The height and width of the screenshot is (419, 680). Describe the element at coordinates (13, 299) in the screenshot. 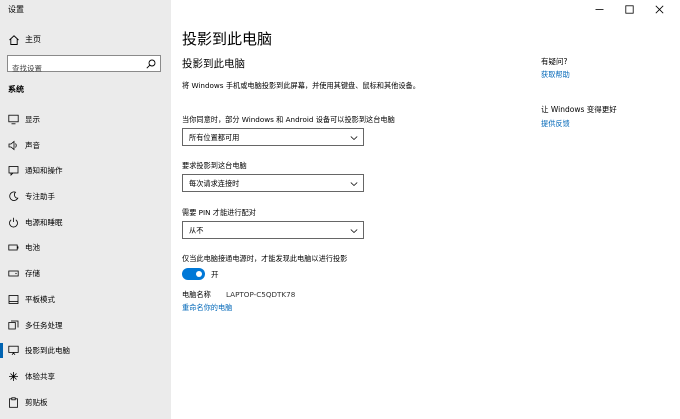

I see `tablet-icon` at that location.